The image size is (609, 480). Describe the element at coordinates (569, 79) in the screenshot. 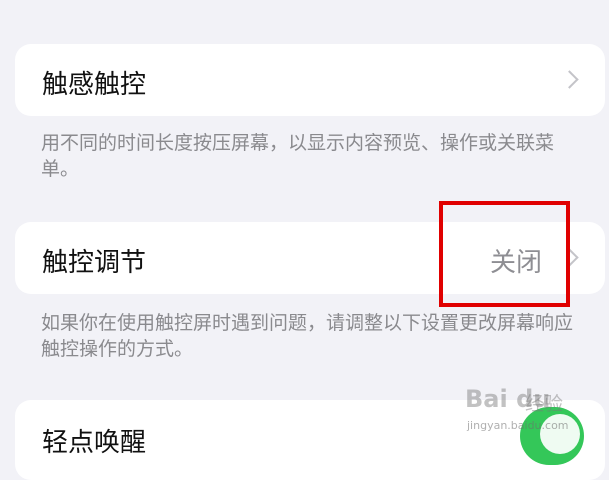

I see `chevron-right-icon` at that location.